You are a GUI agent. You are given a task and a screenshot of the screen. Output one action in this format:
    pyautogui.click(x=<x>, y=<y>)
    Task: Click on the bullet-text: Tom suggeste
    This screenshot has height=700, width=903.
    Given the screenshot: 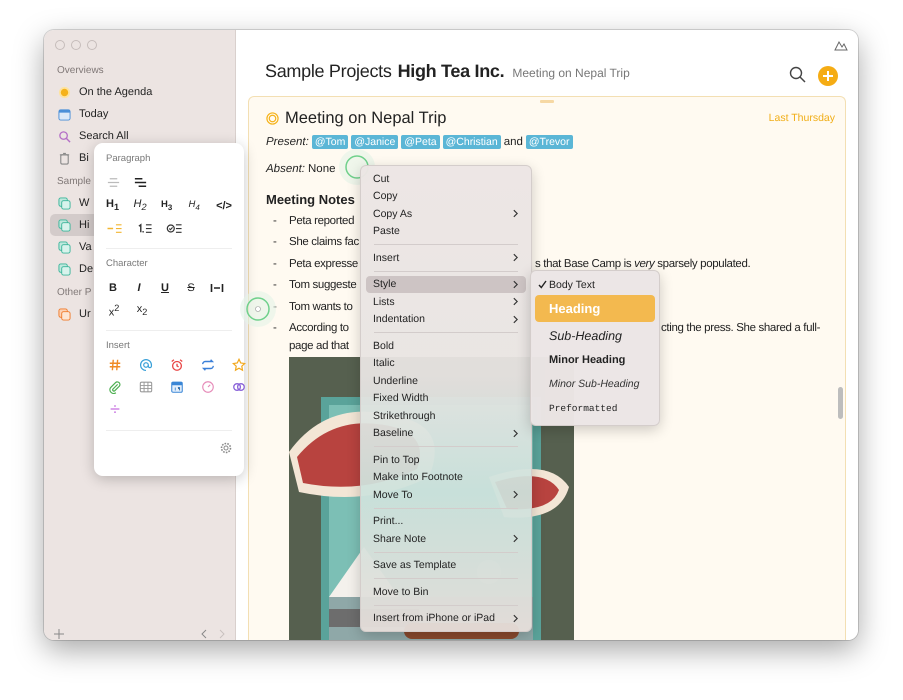 What is the action you would take?
    pyautogui.click(x=323, y=285)
    